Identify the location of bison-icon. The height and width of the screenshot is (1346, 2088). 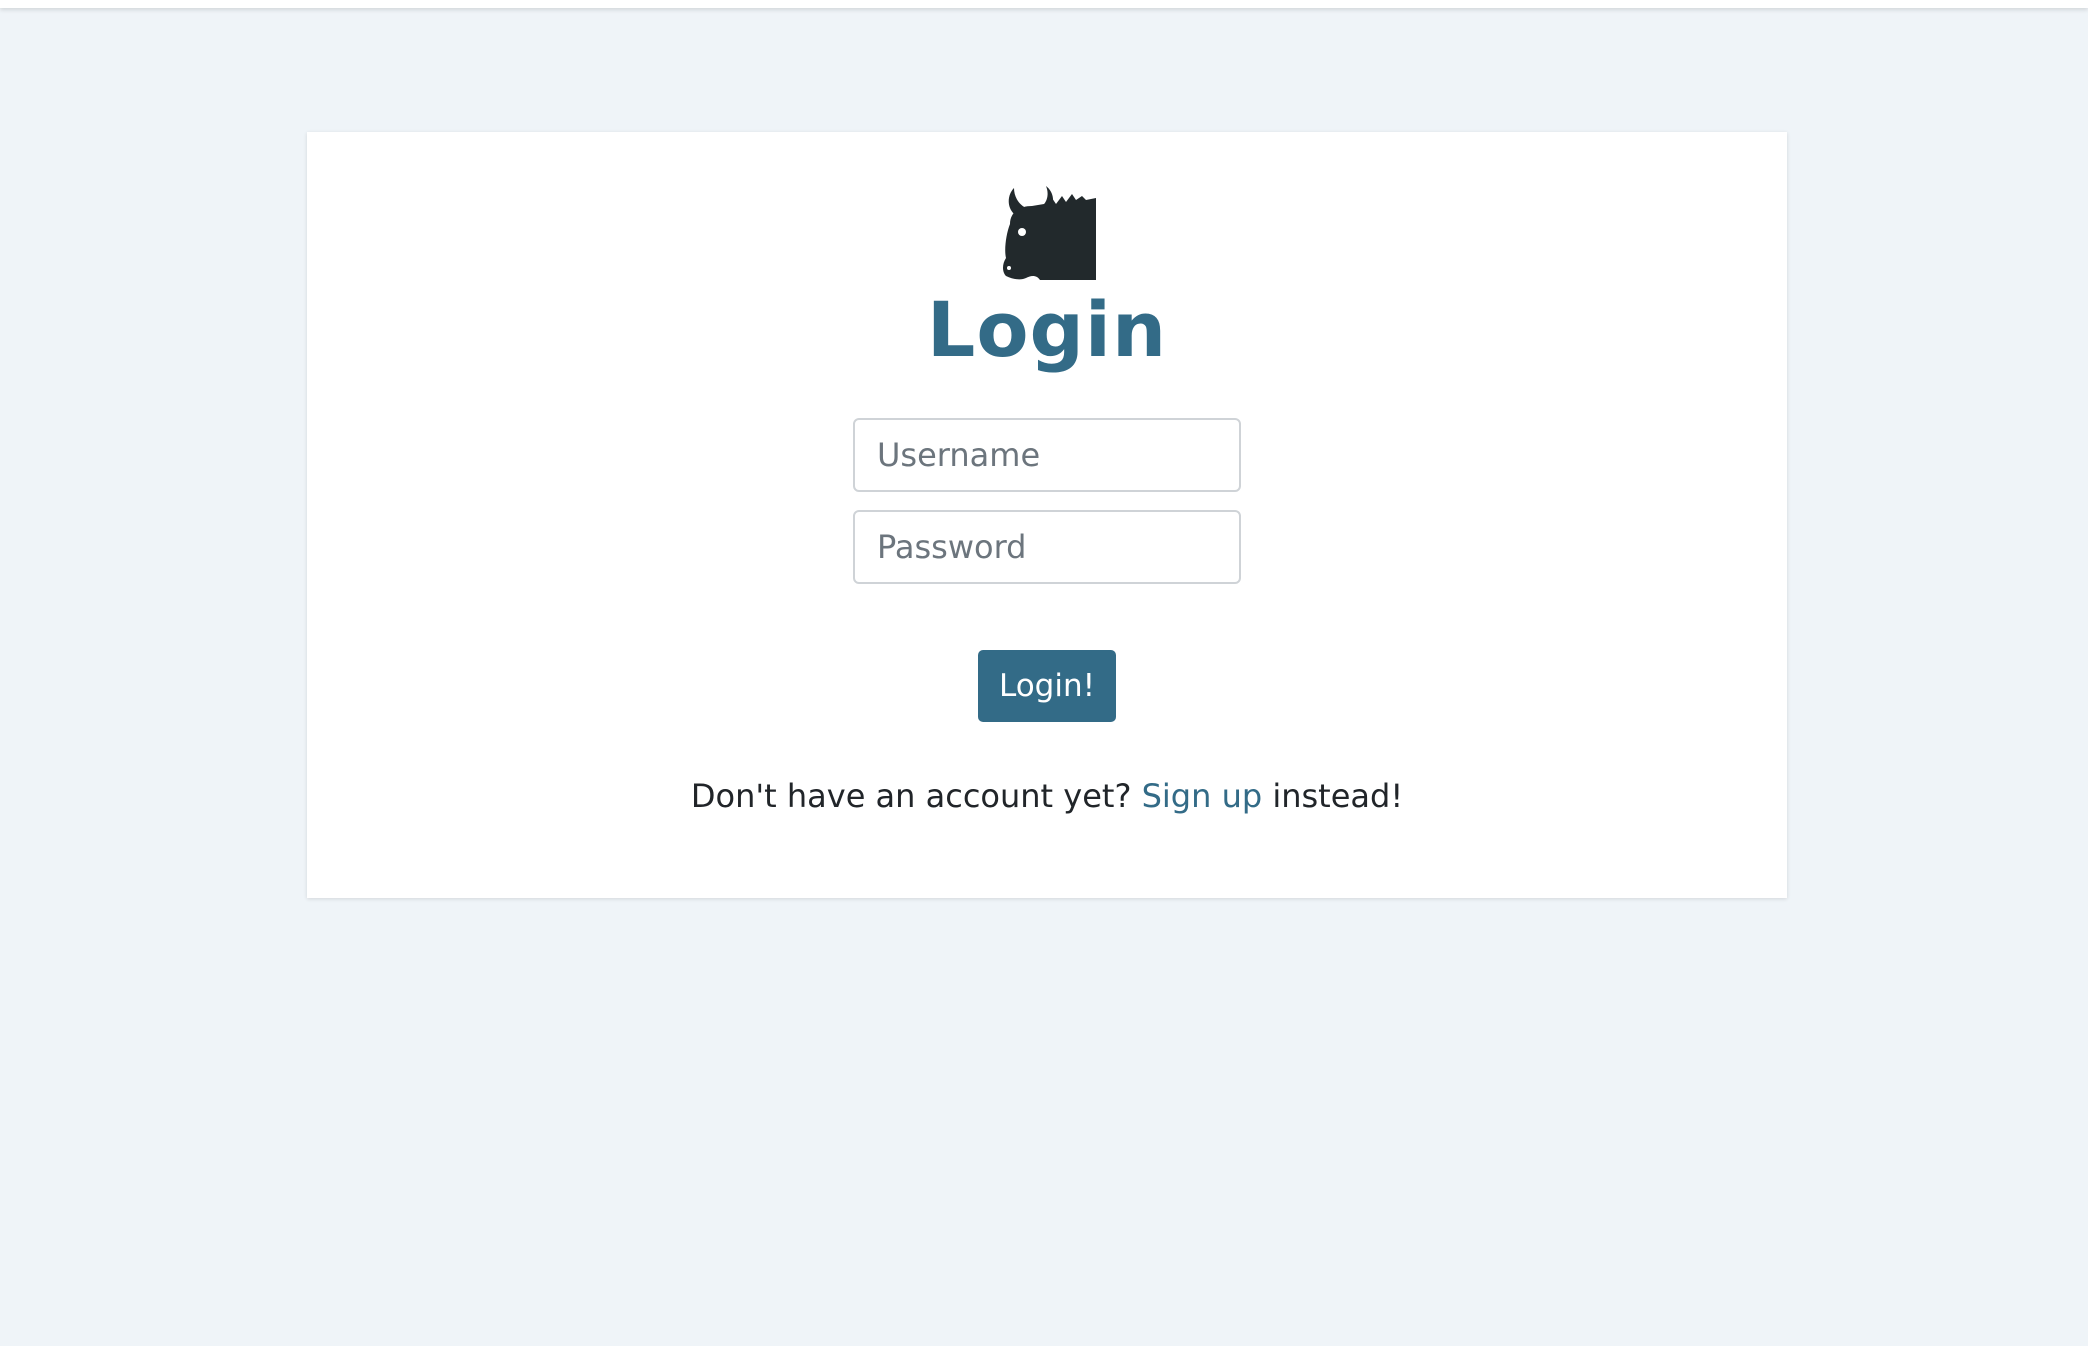
(1049, 233).